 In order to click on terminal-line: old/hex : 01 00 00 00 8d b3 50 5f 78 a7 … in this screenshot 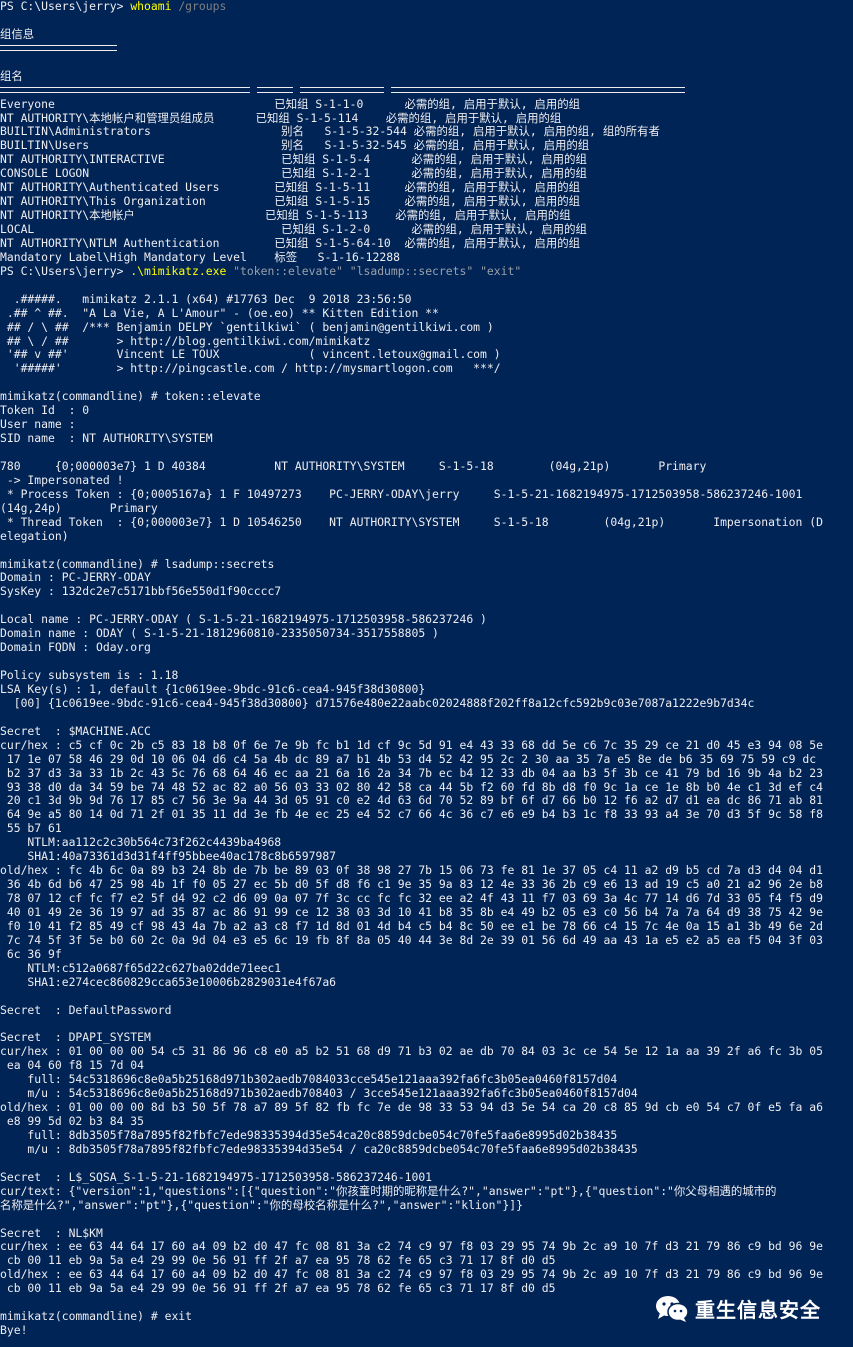, I will do `click(426, 1108)`.